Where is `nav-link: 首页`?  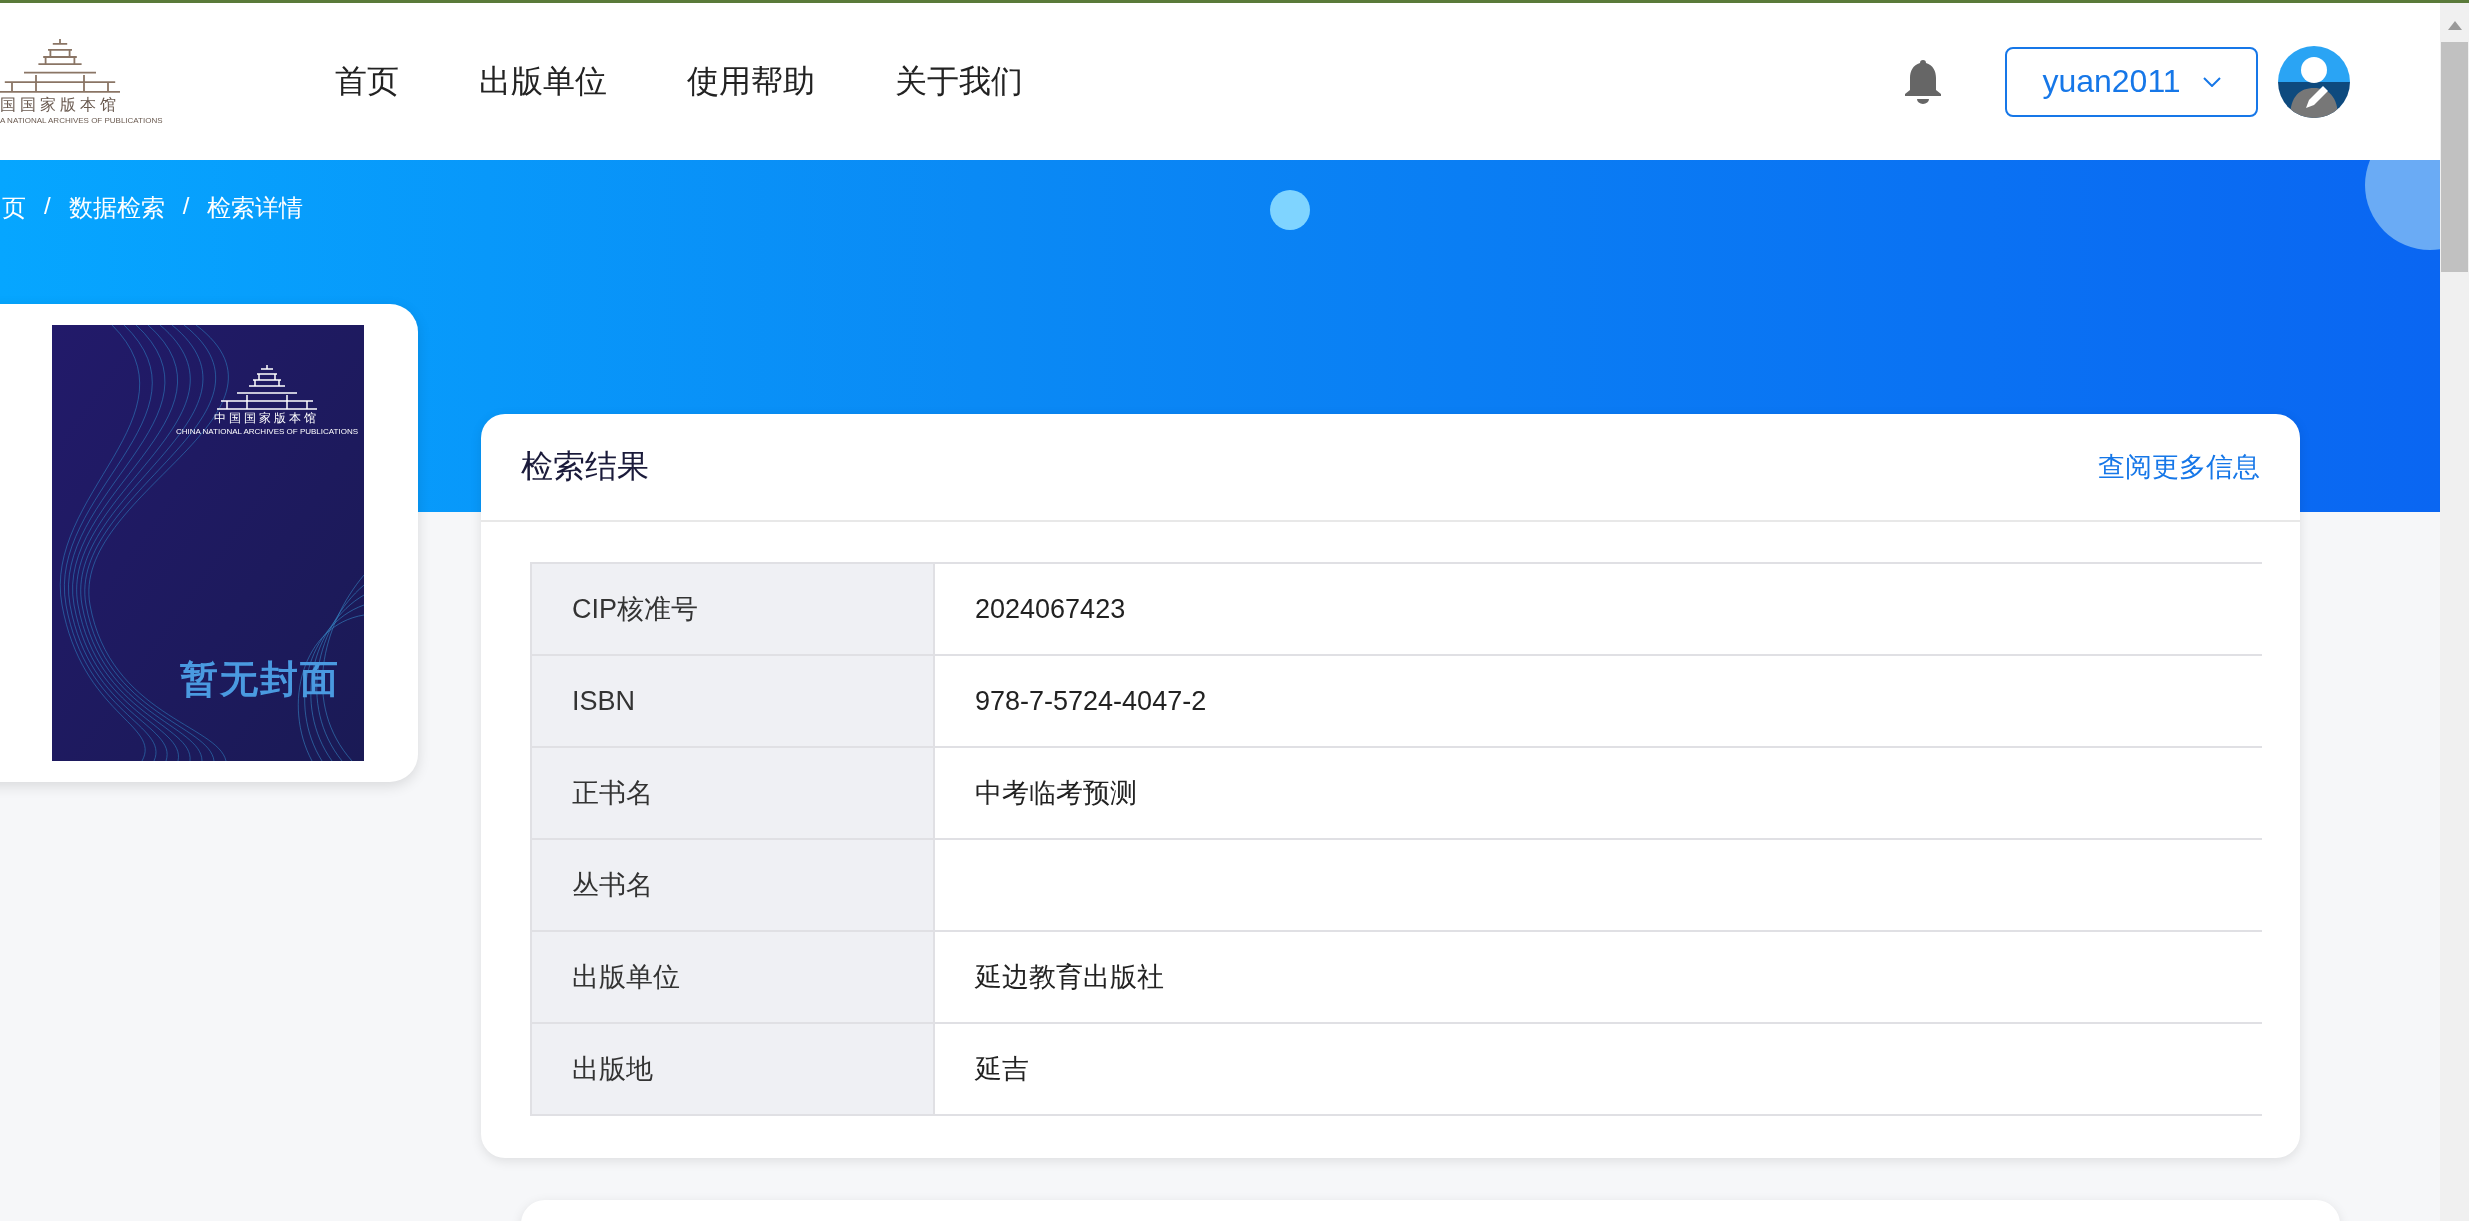 nav-link: 首页 is located at coordinates (367, 81).